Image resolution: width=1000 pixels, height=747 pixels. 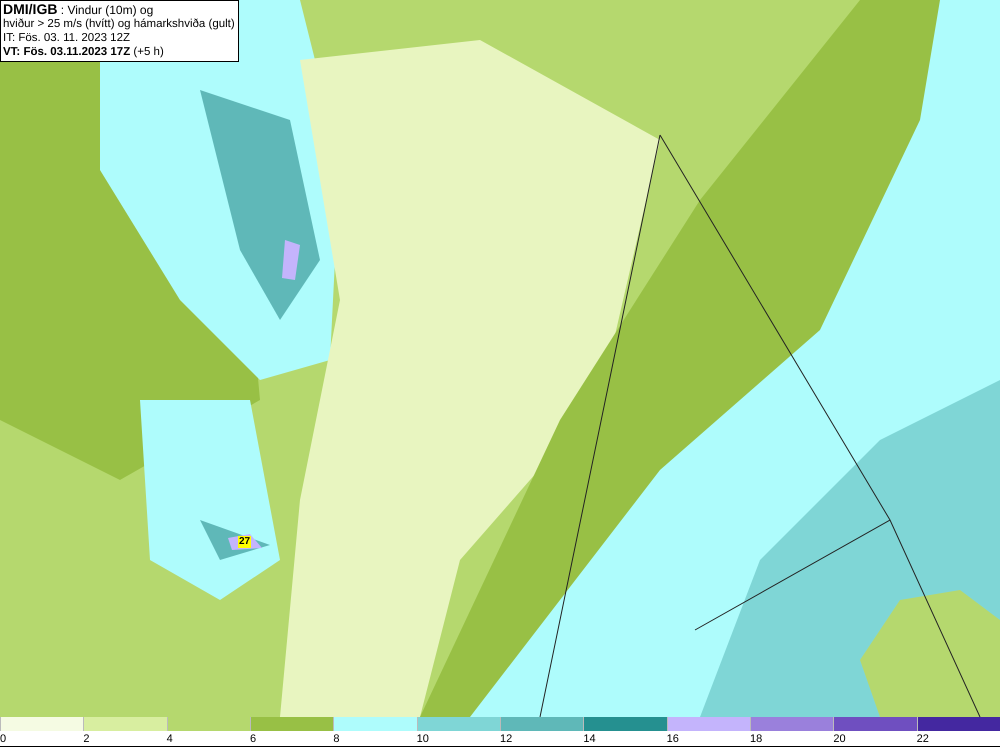 I want to click on legend-label: 20, so click(x=839, y=739).